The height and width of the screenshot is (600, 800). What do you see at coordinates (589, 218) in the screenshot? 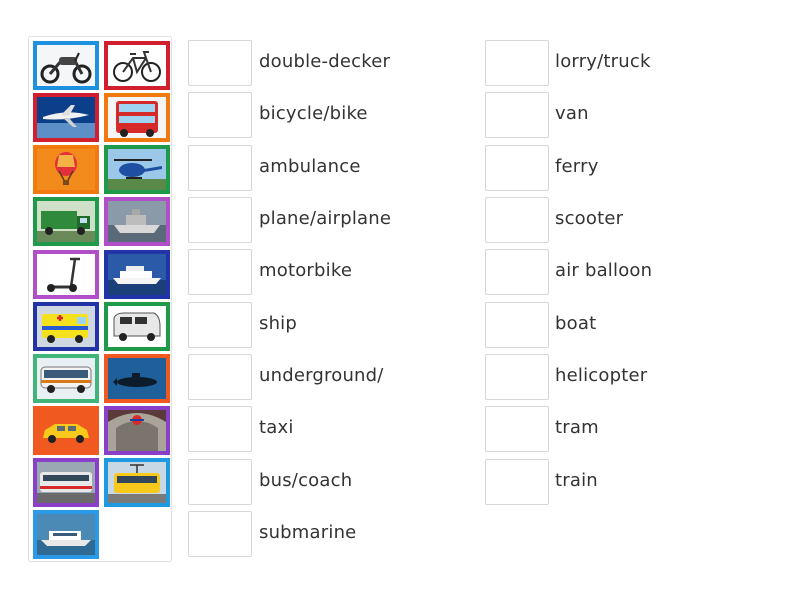
I see `label-scooter: scooter` at bounding box center [589, 218].